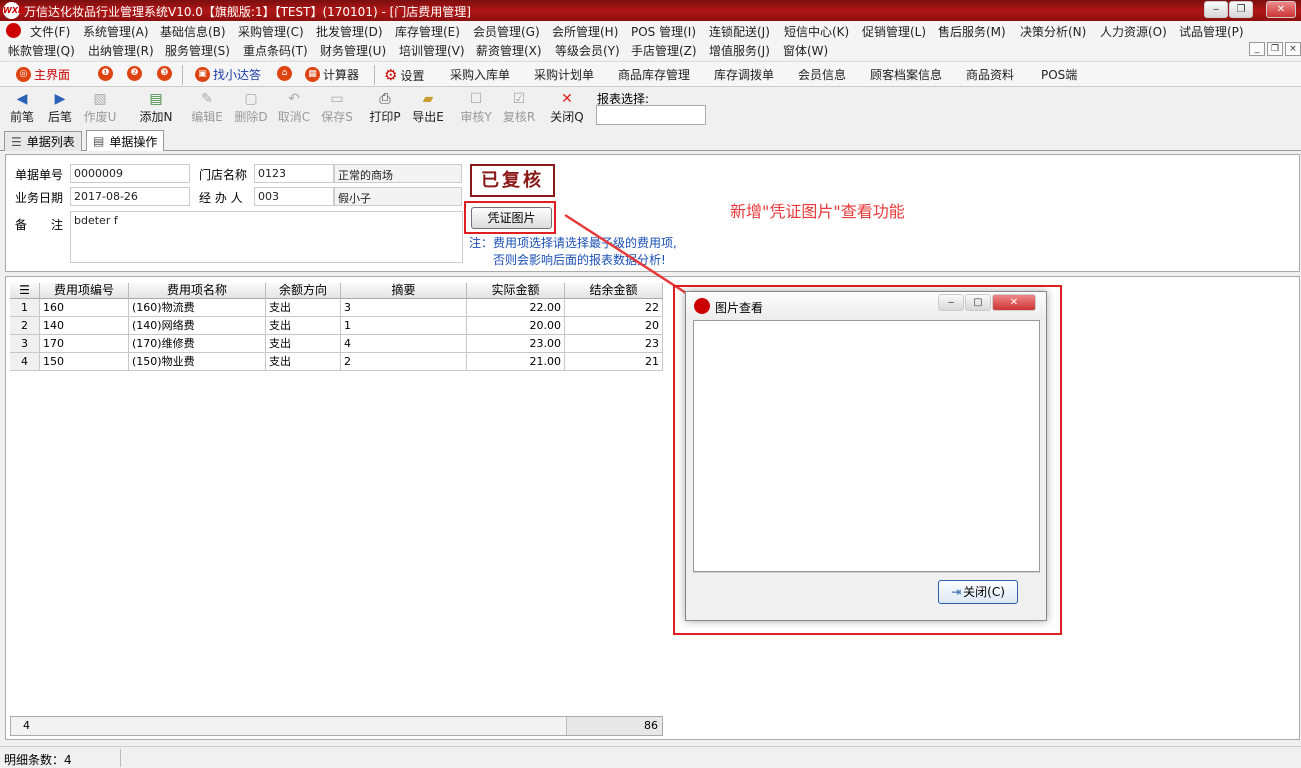  I want to click on menu-valueadded: 增值服务(J), so click(739, 50).